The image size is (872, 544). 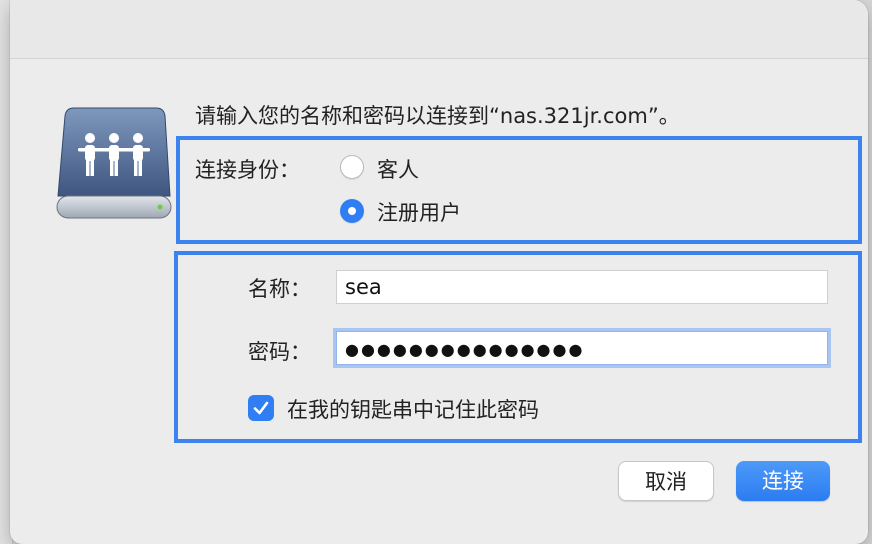 I want to click on name-label: 名称：, so click(x=279, y=289).